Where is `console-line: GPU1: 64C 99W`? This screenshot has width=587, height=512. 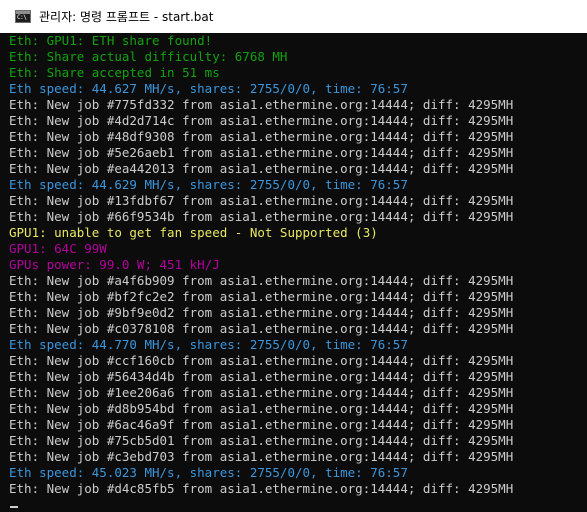
console-line: GPU1: 64C 99W is located at coordinates (58, 248).